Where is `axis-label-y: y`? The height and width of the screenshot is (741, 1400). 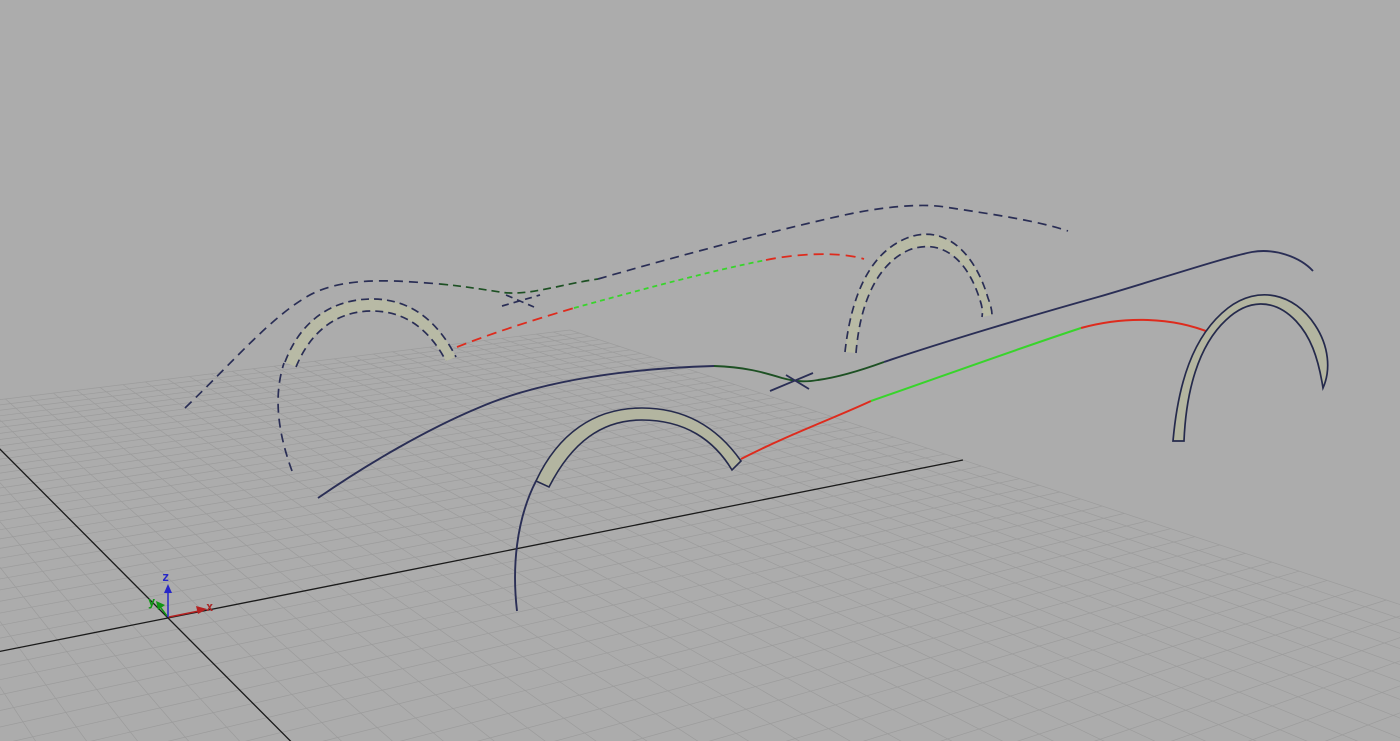 axis-label-y: y is located at coordinates (151, 602).